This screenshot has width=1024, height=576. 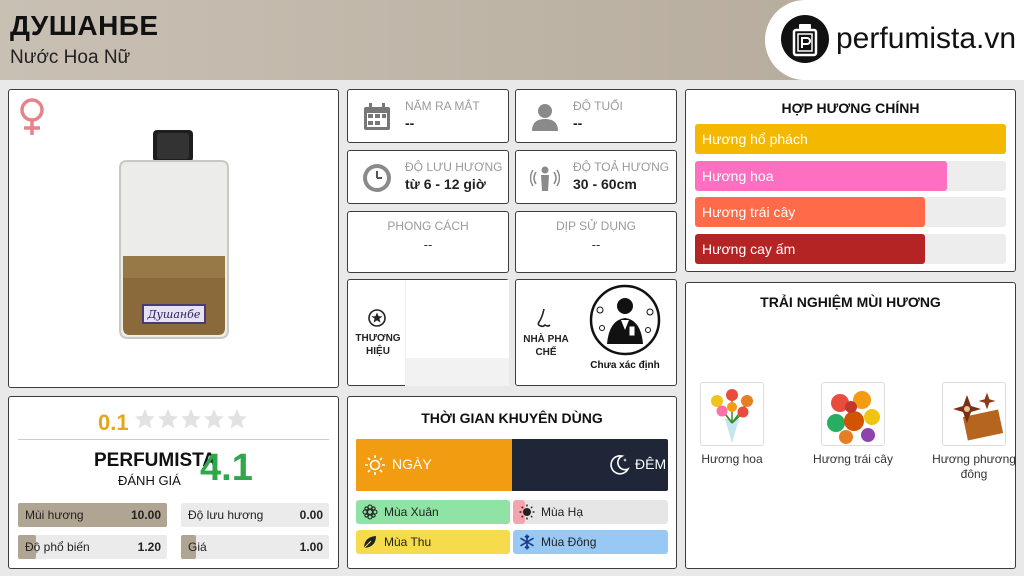 What do you see at coordinates (174, 314) in the screenshot?
I see `bottle-label: Душанбе` at bounding box center [174, 314].